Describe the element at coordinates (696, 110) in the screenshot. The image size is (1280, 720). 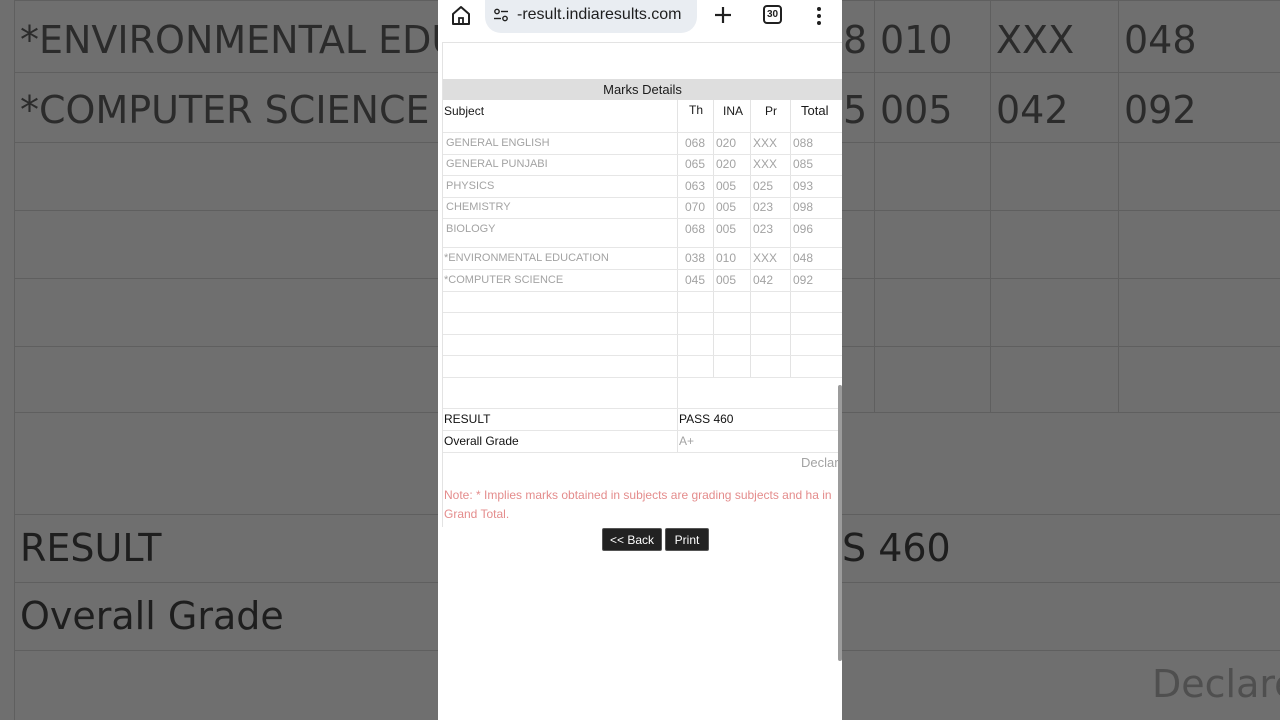
I see `col-header-th: Th` at that location.